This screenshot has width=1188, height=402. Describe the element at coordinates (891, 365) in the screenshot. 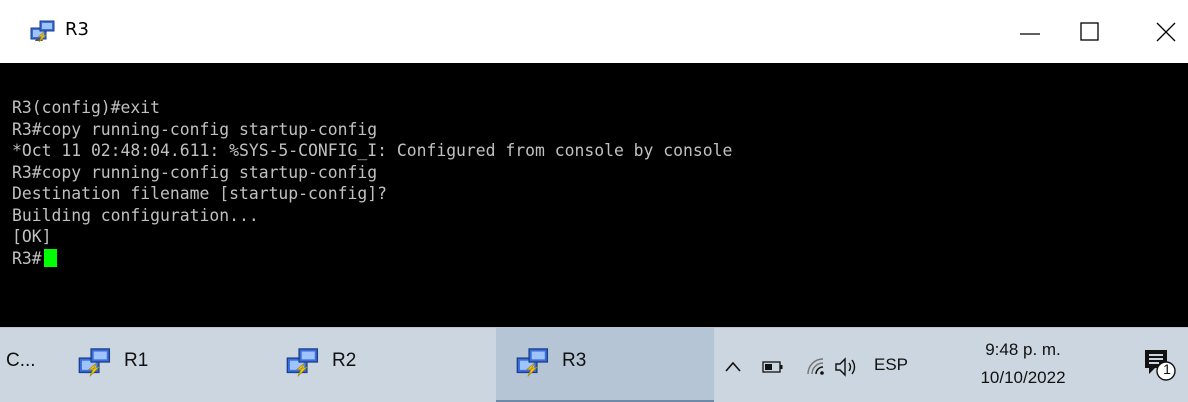

I see `language-indicator: ESP` at that location.